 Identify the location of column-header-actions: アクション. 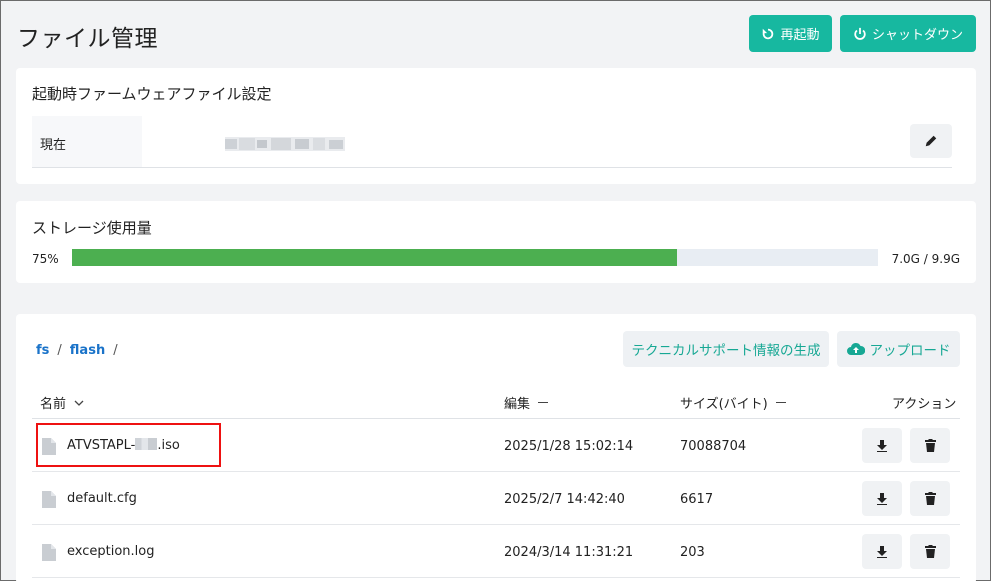
(924, 402).